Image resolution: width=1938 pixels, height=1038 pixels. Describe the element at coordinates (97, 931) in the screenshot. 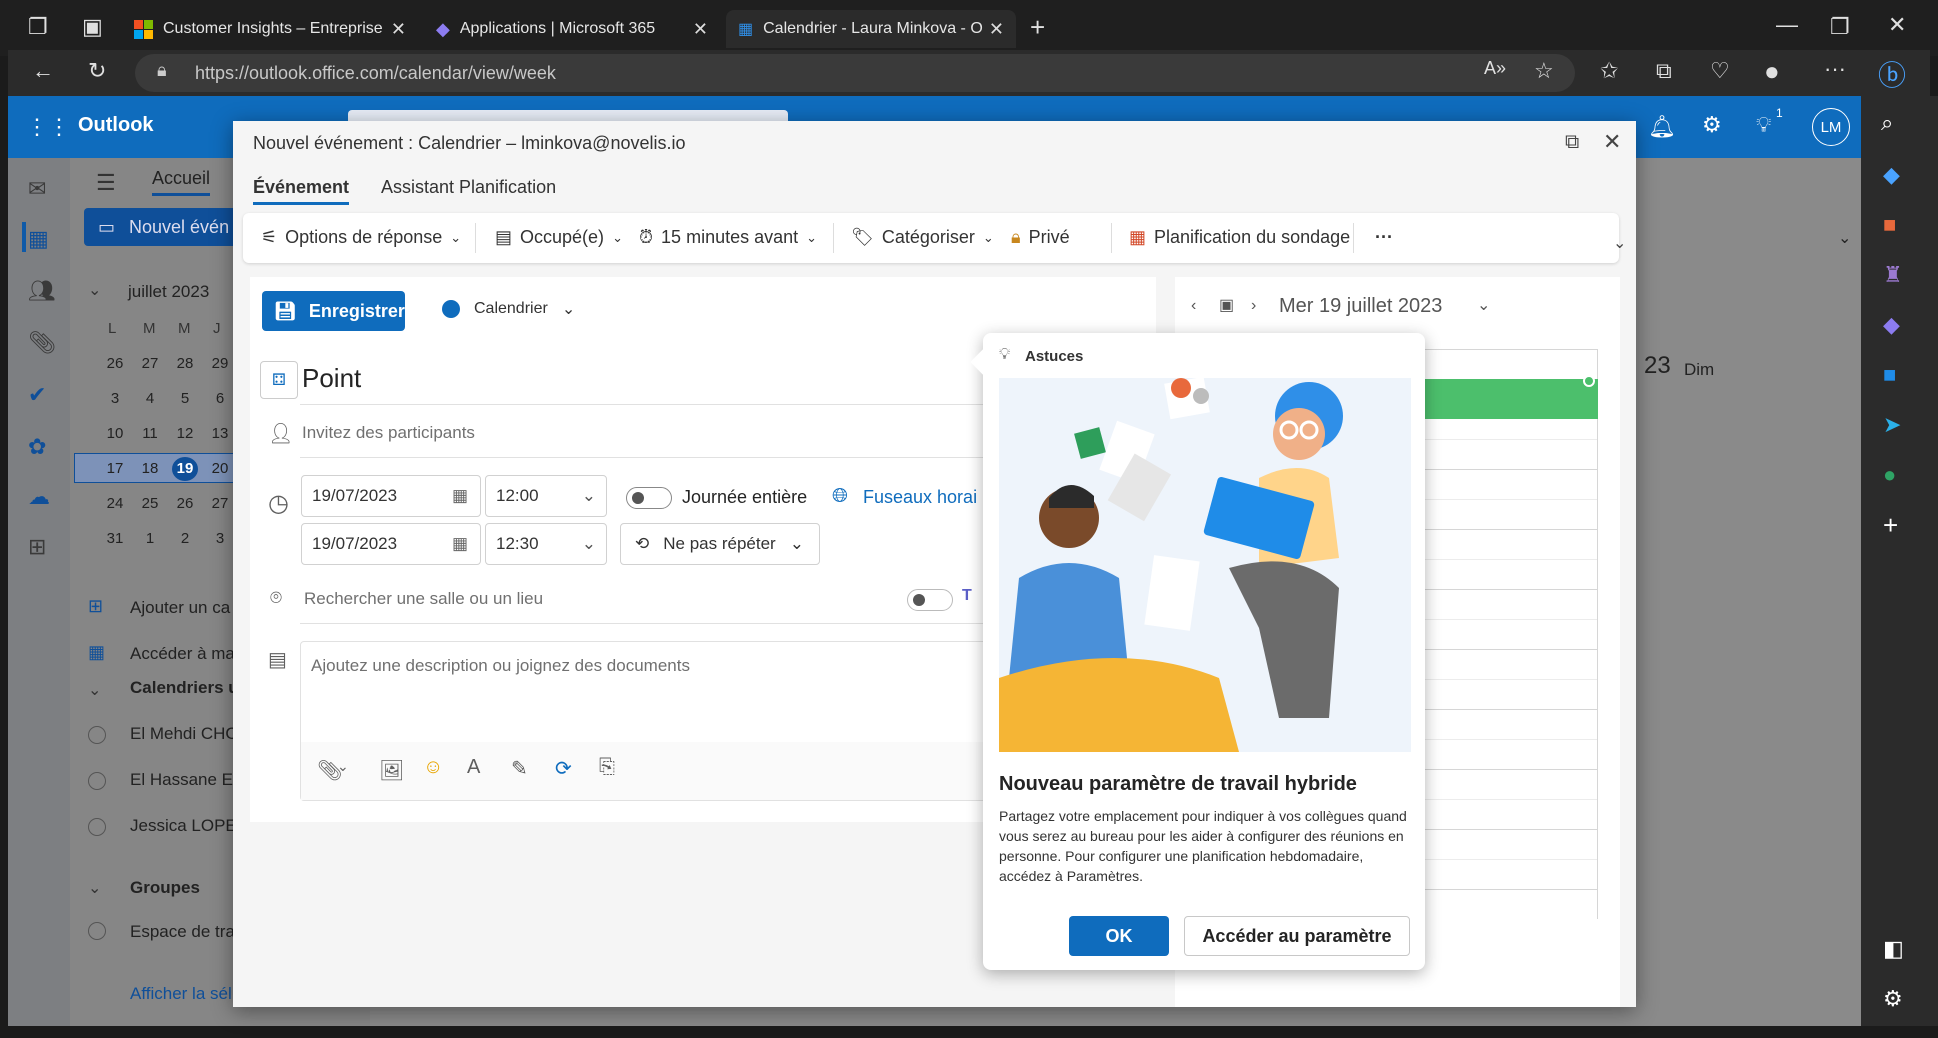

I see `group-radio` at that location.